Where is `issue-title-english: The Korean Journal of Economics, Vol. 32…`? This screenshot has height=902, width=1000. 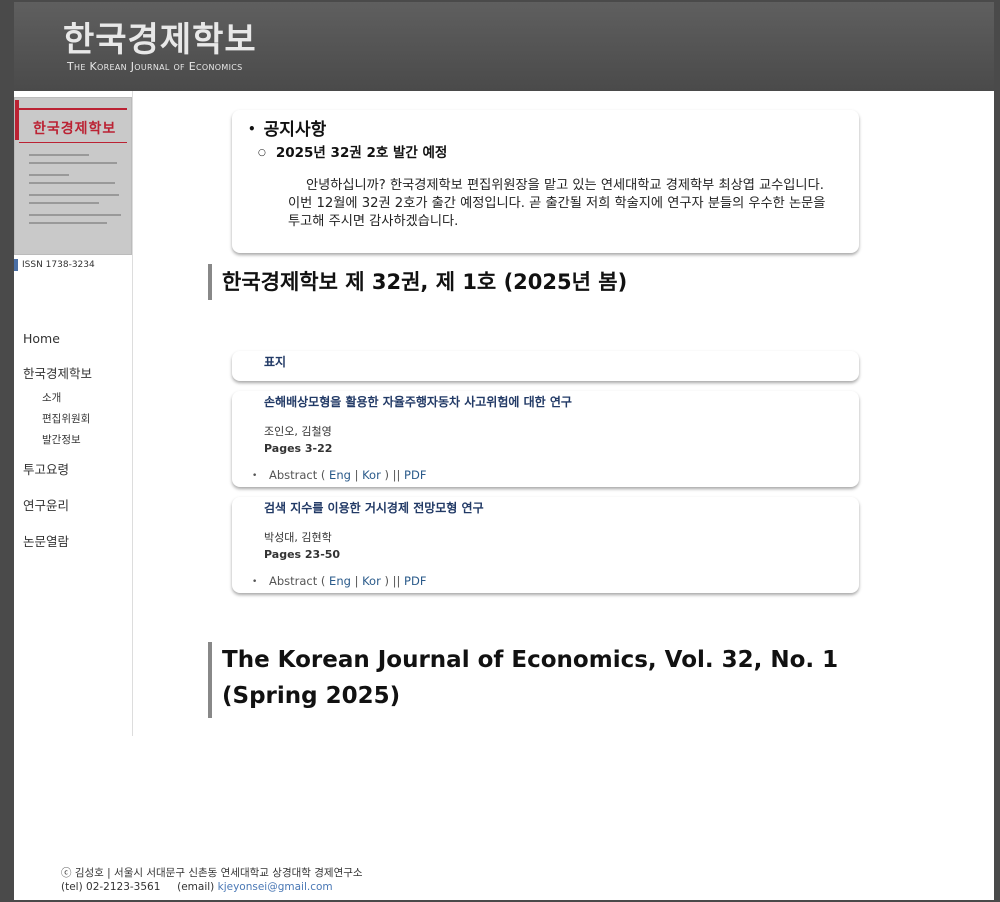
issue-title-english: The Korean Journal of Economics, Vol. 32… is located at coordinates (538, 680).